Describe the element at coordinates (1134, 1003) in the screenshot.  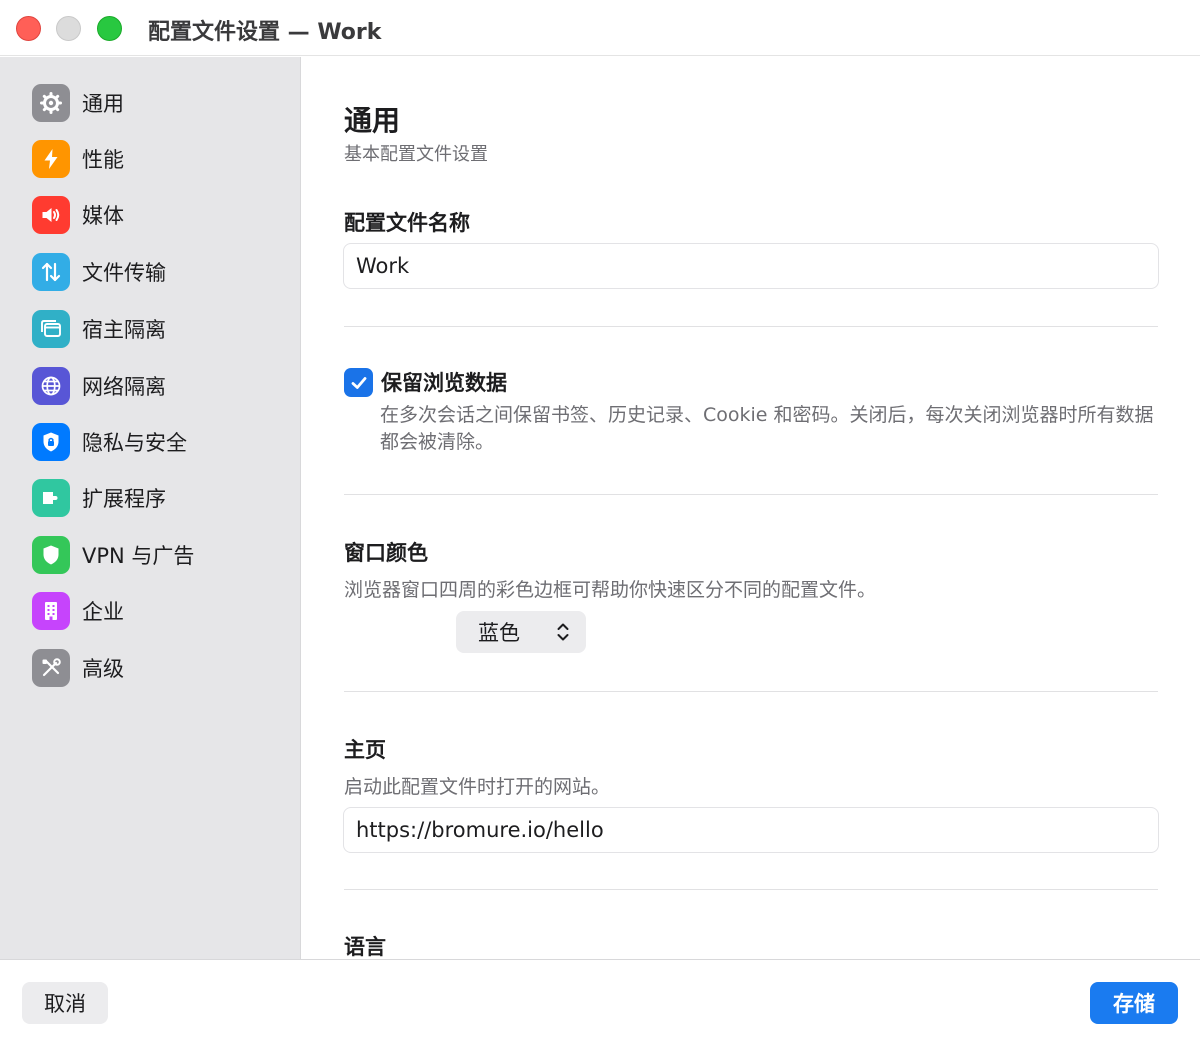
I see `save-button: 存储` at that location.